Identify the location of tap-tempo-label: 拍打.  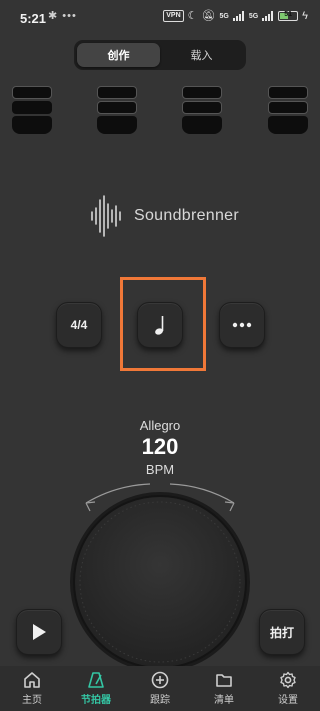
(281, 632).